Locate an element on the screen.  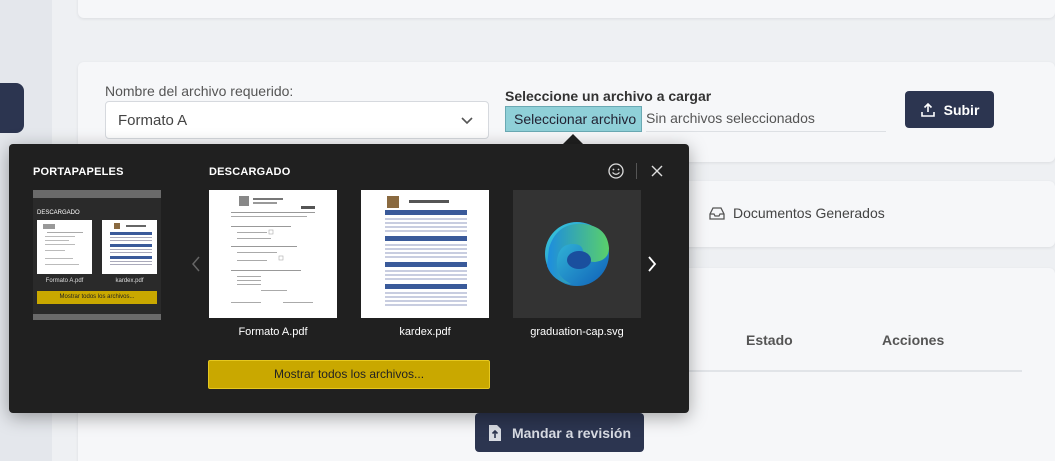
chevron-down-icon is located at coordinates (467, 121).